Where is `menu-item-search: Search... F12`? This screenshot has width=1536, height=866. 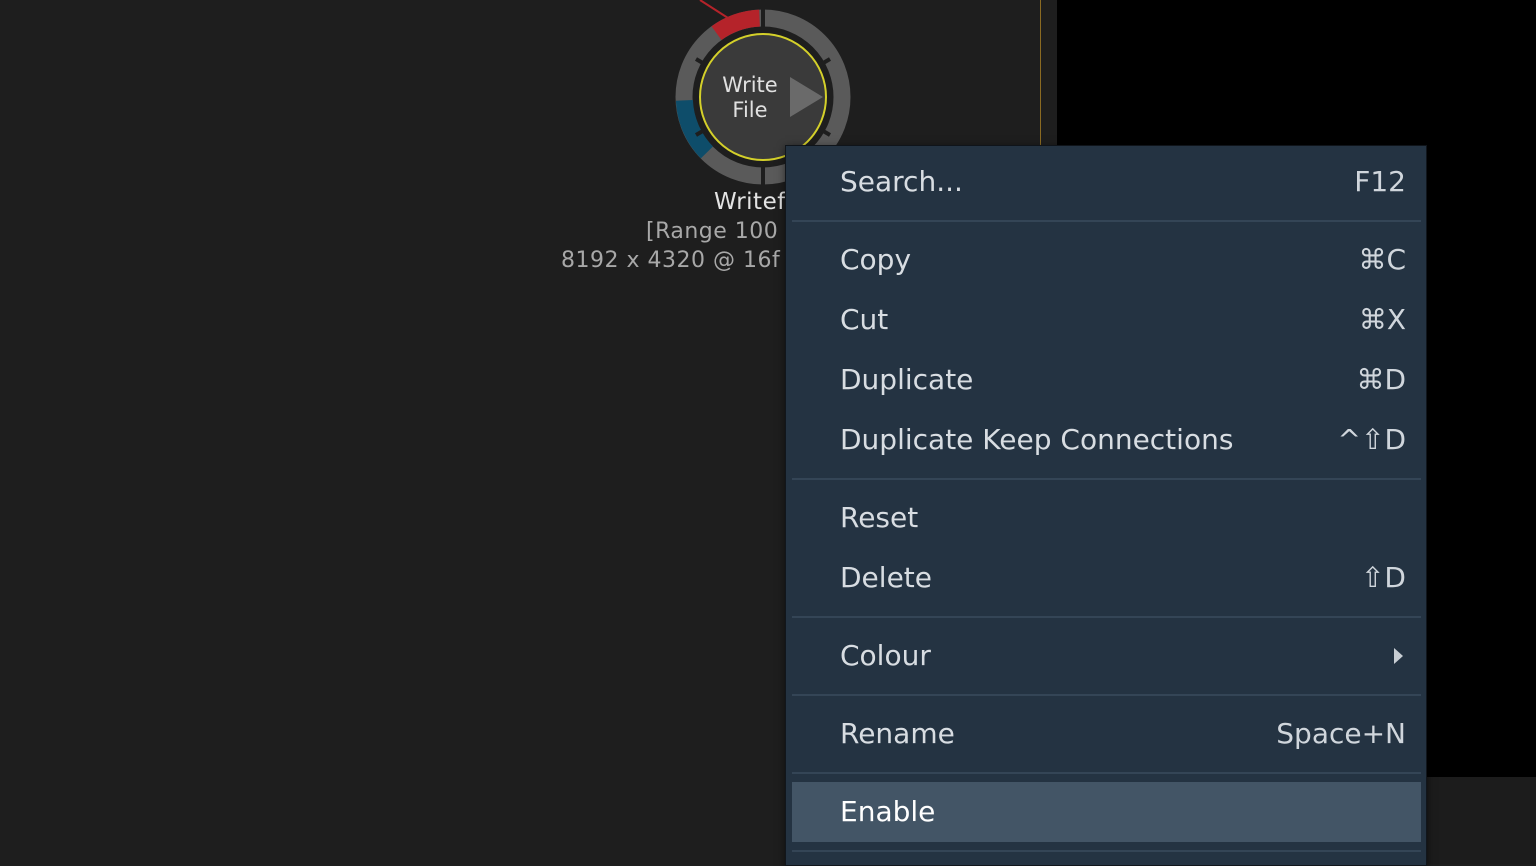 menu-item-search: Search... F12 is located at coordinates (1106, 182).